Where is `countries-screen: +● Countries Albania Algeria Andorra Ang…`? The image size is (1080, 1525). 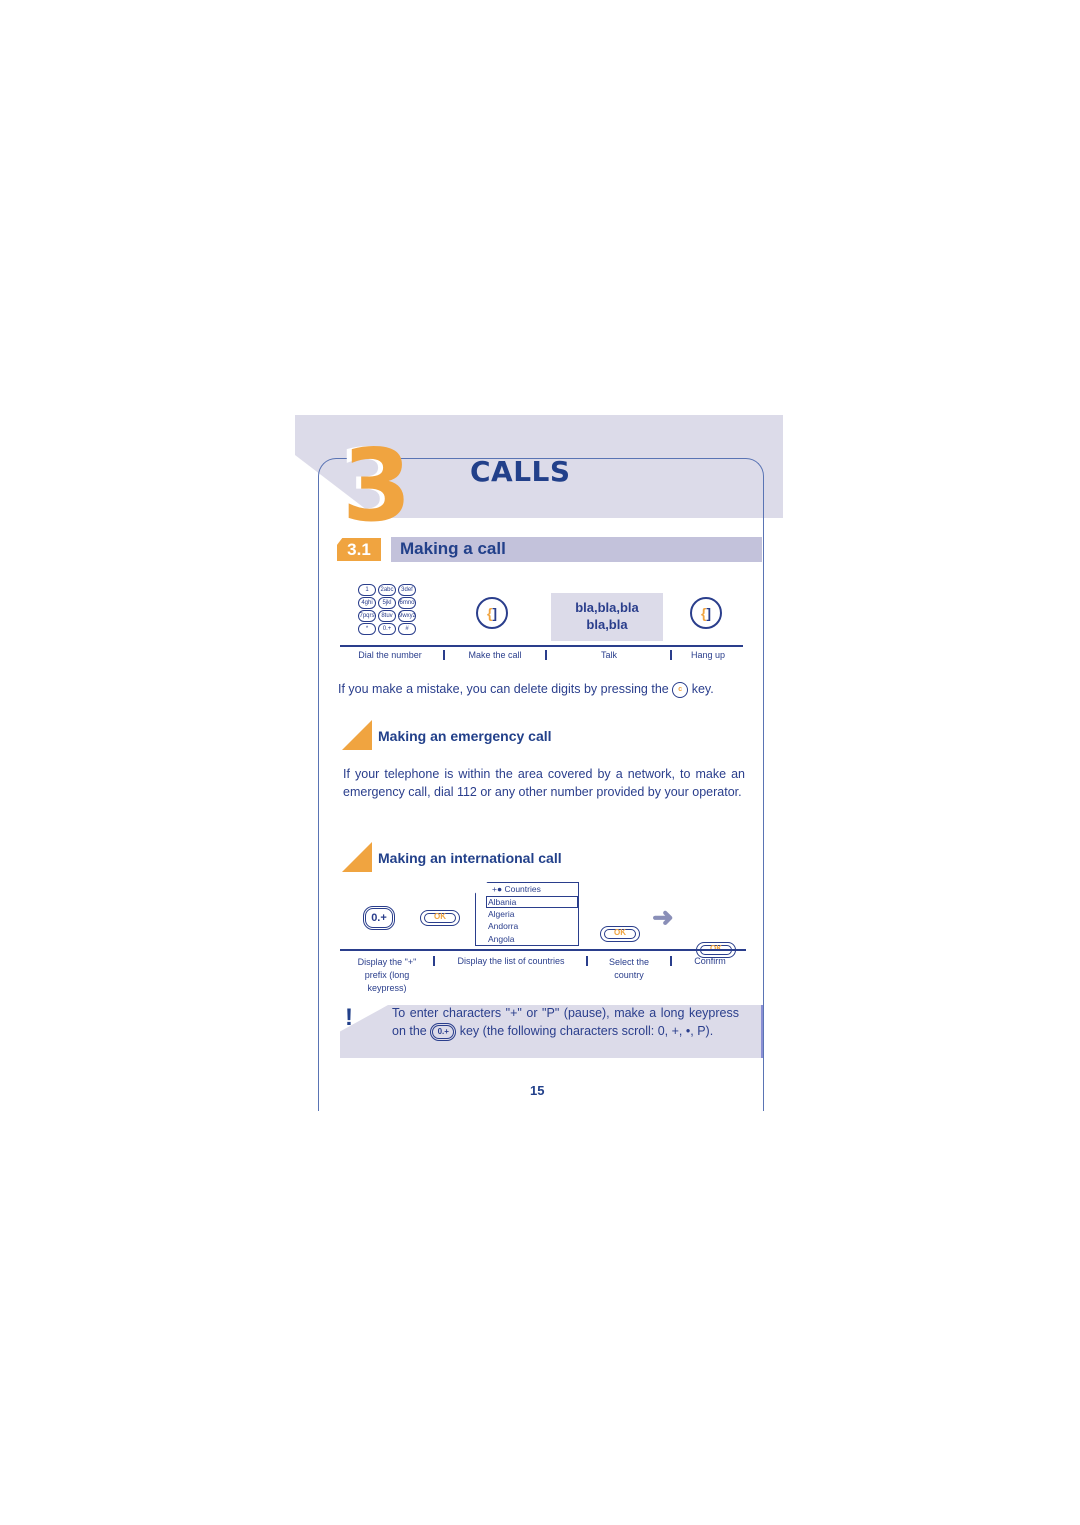
countries-screen: +● Countries Albania Algeria Andorra Ang… is located at coordinates (527, 914).